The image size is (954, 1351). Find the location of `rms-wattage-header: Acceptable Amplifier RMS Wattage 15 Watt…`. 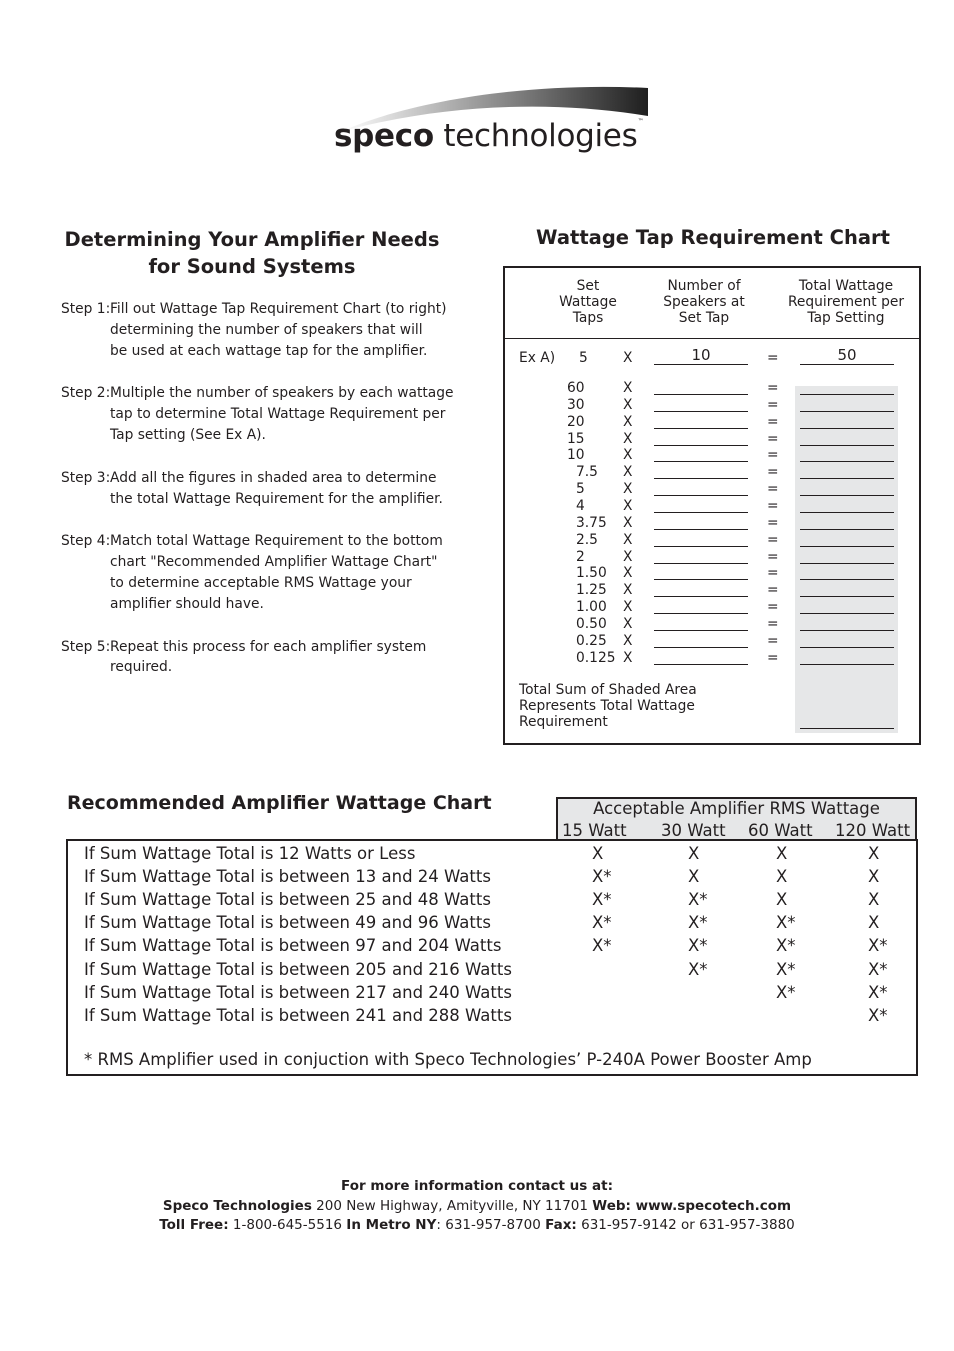

rms-wattage-header: Acceptable Amplifier RMS Wattage 15 Watt… is located at coordinates (736, 818).